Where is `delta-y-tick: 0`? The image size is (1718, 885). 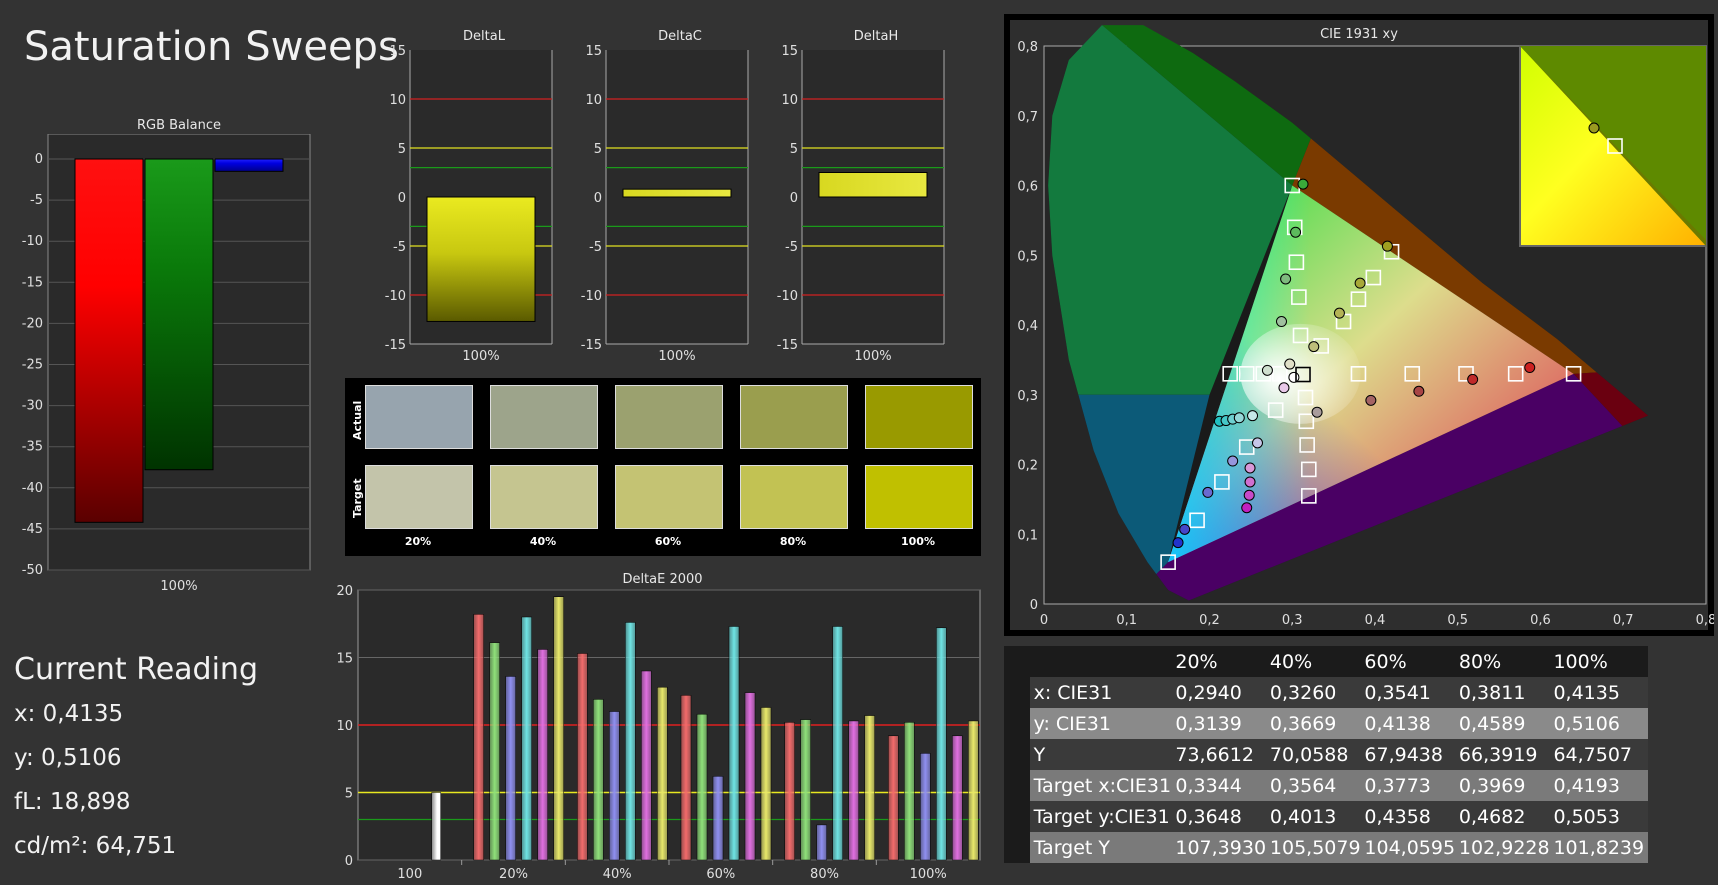 delta-y-tick: 0 is located at coordinates (598, 198).